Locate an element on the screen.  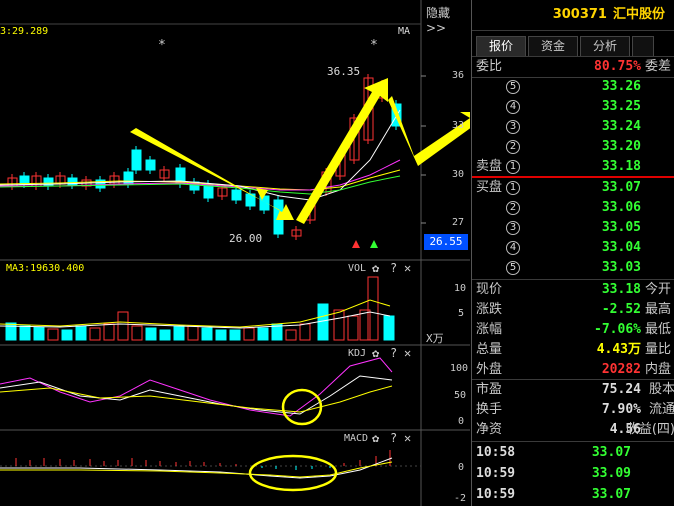
fund-row-label2: 收益(四) is located at coordinates (649, 429).